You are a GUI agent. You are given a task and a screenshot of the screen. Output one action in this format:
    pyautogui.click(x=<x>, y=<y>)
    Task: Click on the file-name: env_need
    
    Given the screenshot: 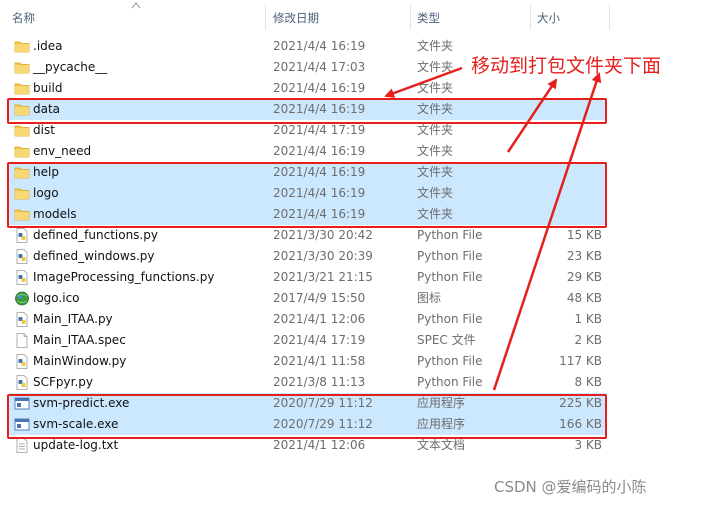 What is the action you would take?
    pyautogui.click(x=62, y=151)
    